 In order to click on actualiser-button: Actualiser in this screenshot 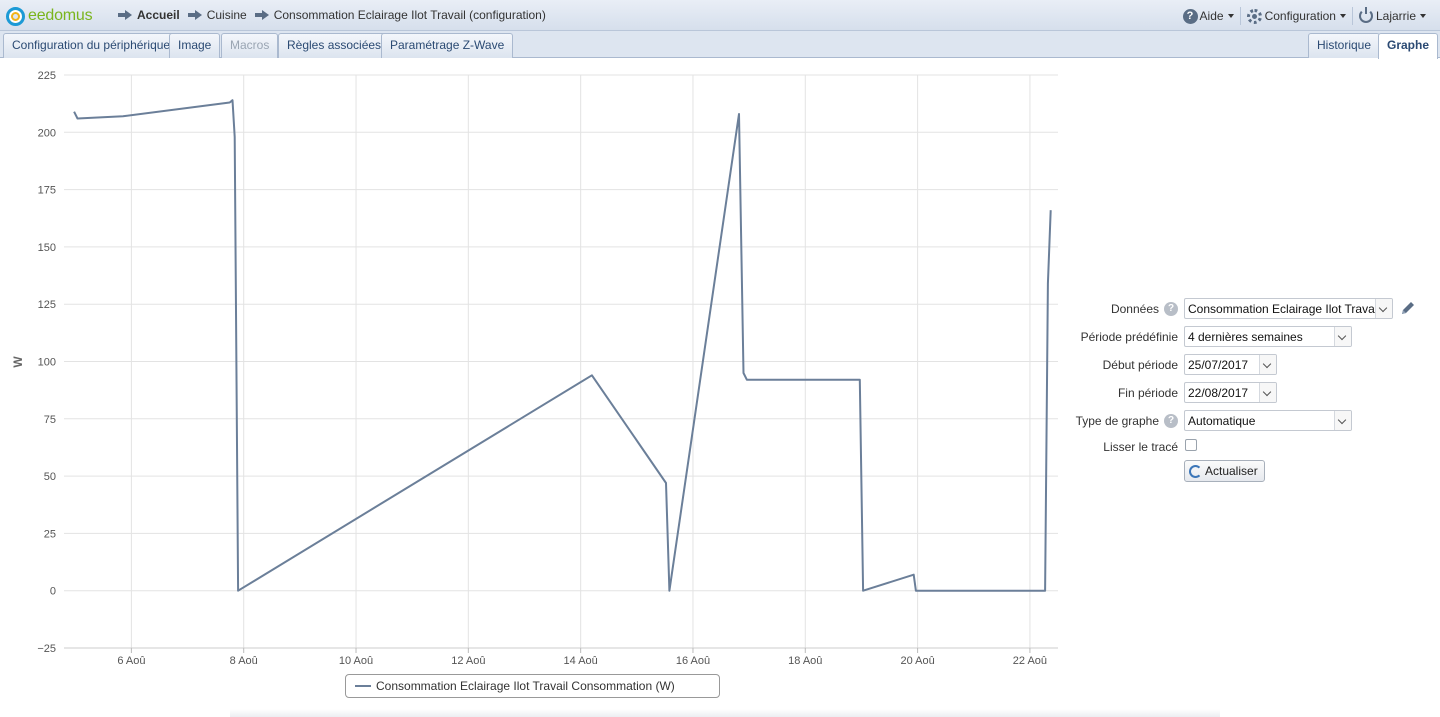, I will do `click(1224, 471)`.